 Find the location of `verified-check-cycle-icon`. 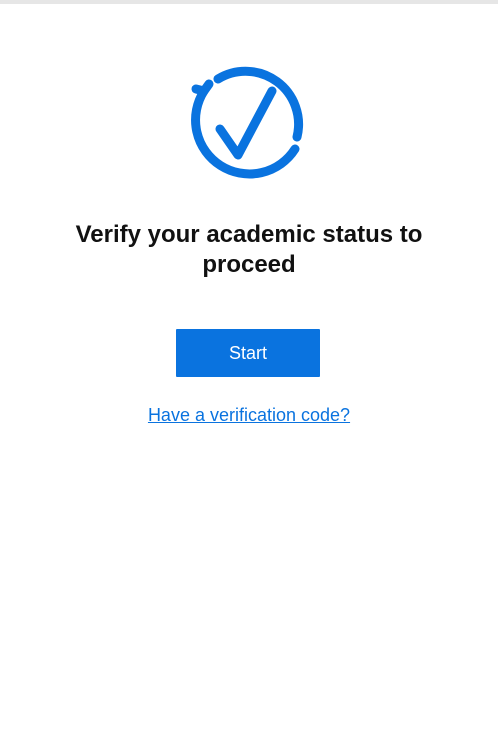

verified-check-cycle-icon is located at coordinates (247, 122).